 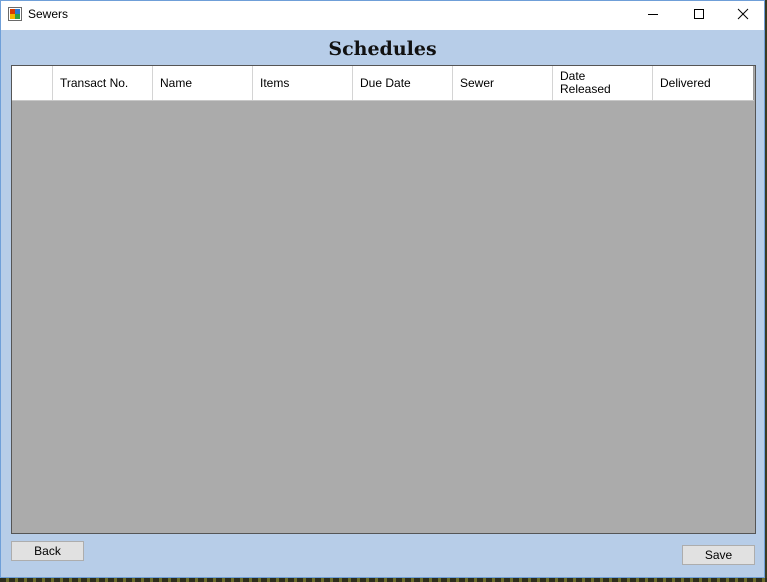 What do you see at coordinates (383, 580) in the screenshot?
I see `desktop-background-strip` at bounding box center [383, 580].